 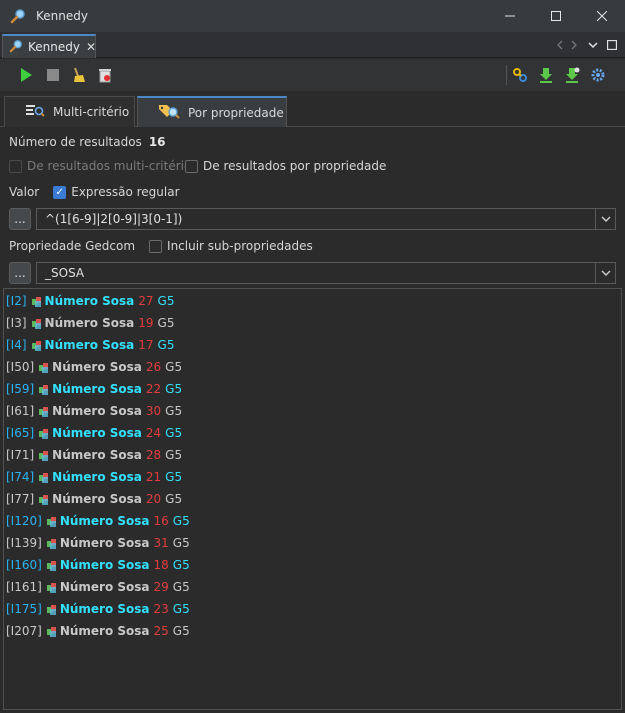 I want to click on result-sosa-value: 24, so click(x=153, y=433).